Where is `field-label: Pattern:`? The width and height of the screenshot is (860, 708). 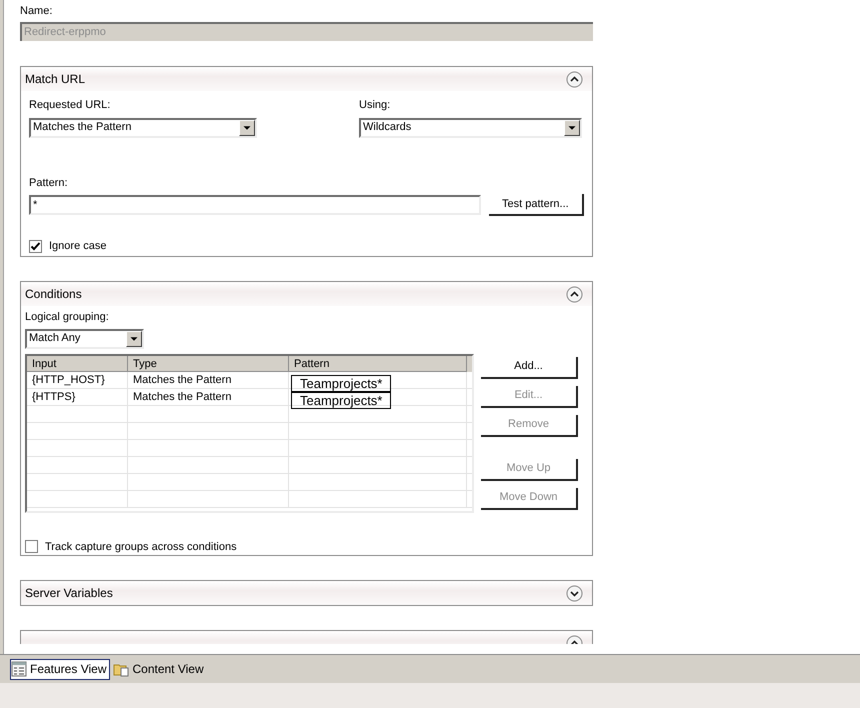 field-label: Pattern: is located at coordinates (49, 183).